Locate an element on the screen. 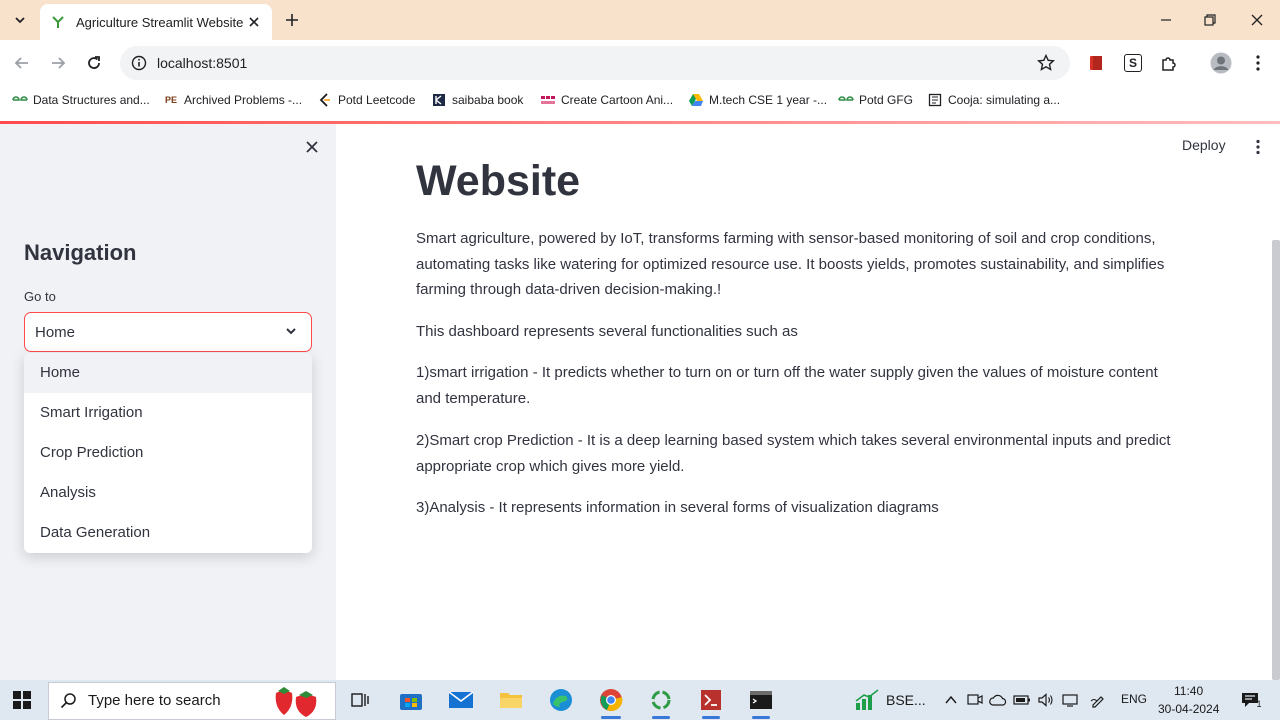  dropdown-option-home: Home is located at coordinates (168, 373).